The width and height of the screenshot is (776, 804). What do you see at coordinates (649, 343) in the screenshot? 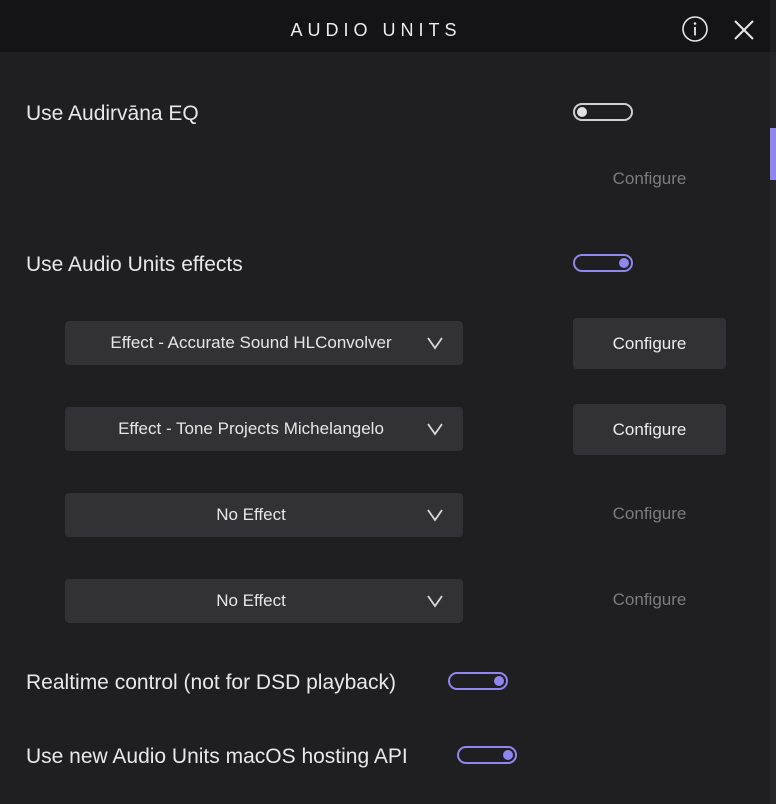
I see `effect-slot-1-configure-button: Configure` at bounding box center [649, 343].